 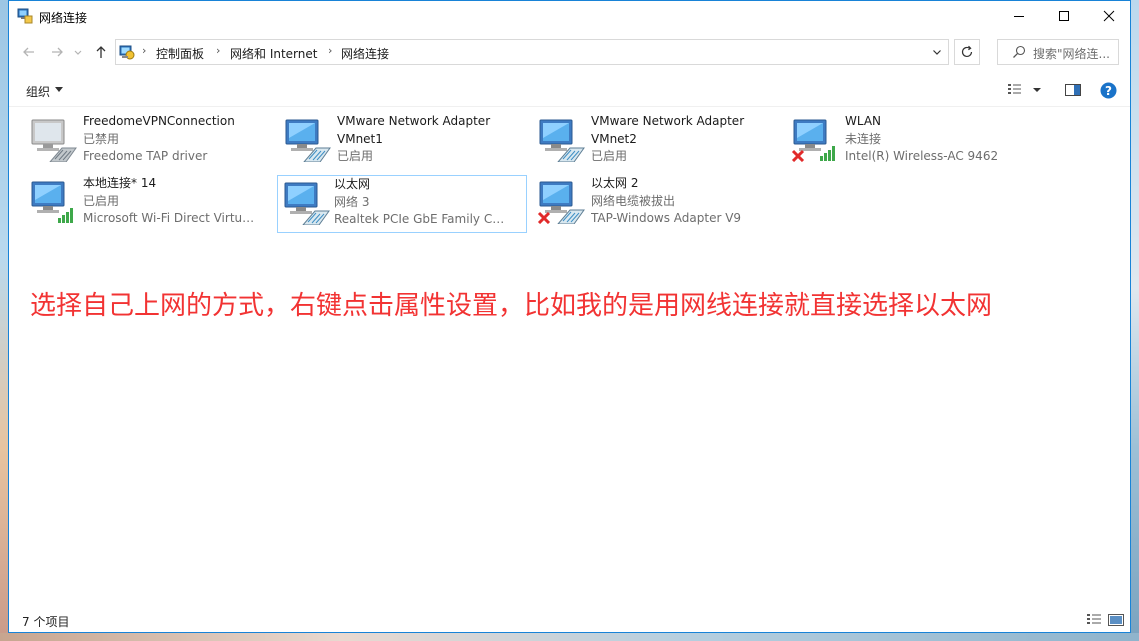 I want to click on breadcrumb-network-connections: 网络连接, so click(x=365, y=53).